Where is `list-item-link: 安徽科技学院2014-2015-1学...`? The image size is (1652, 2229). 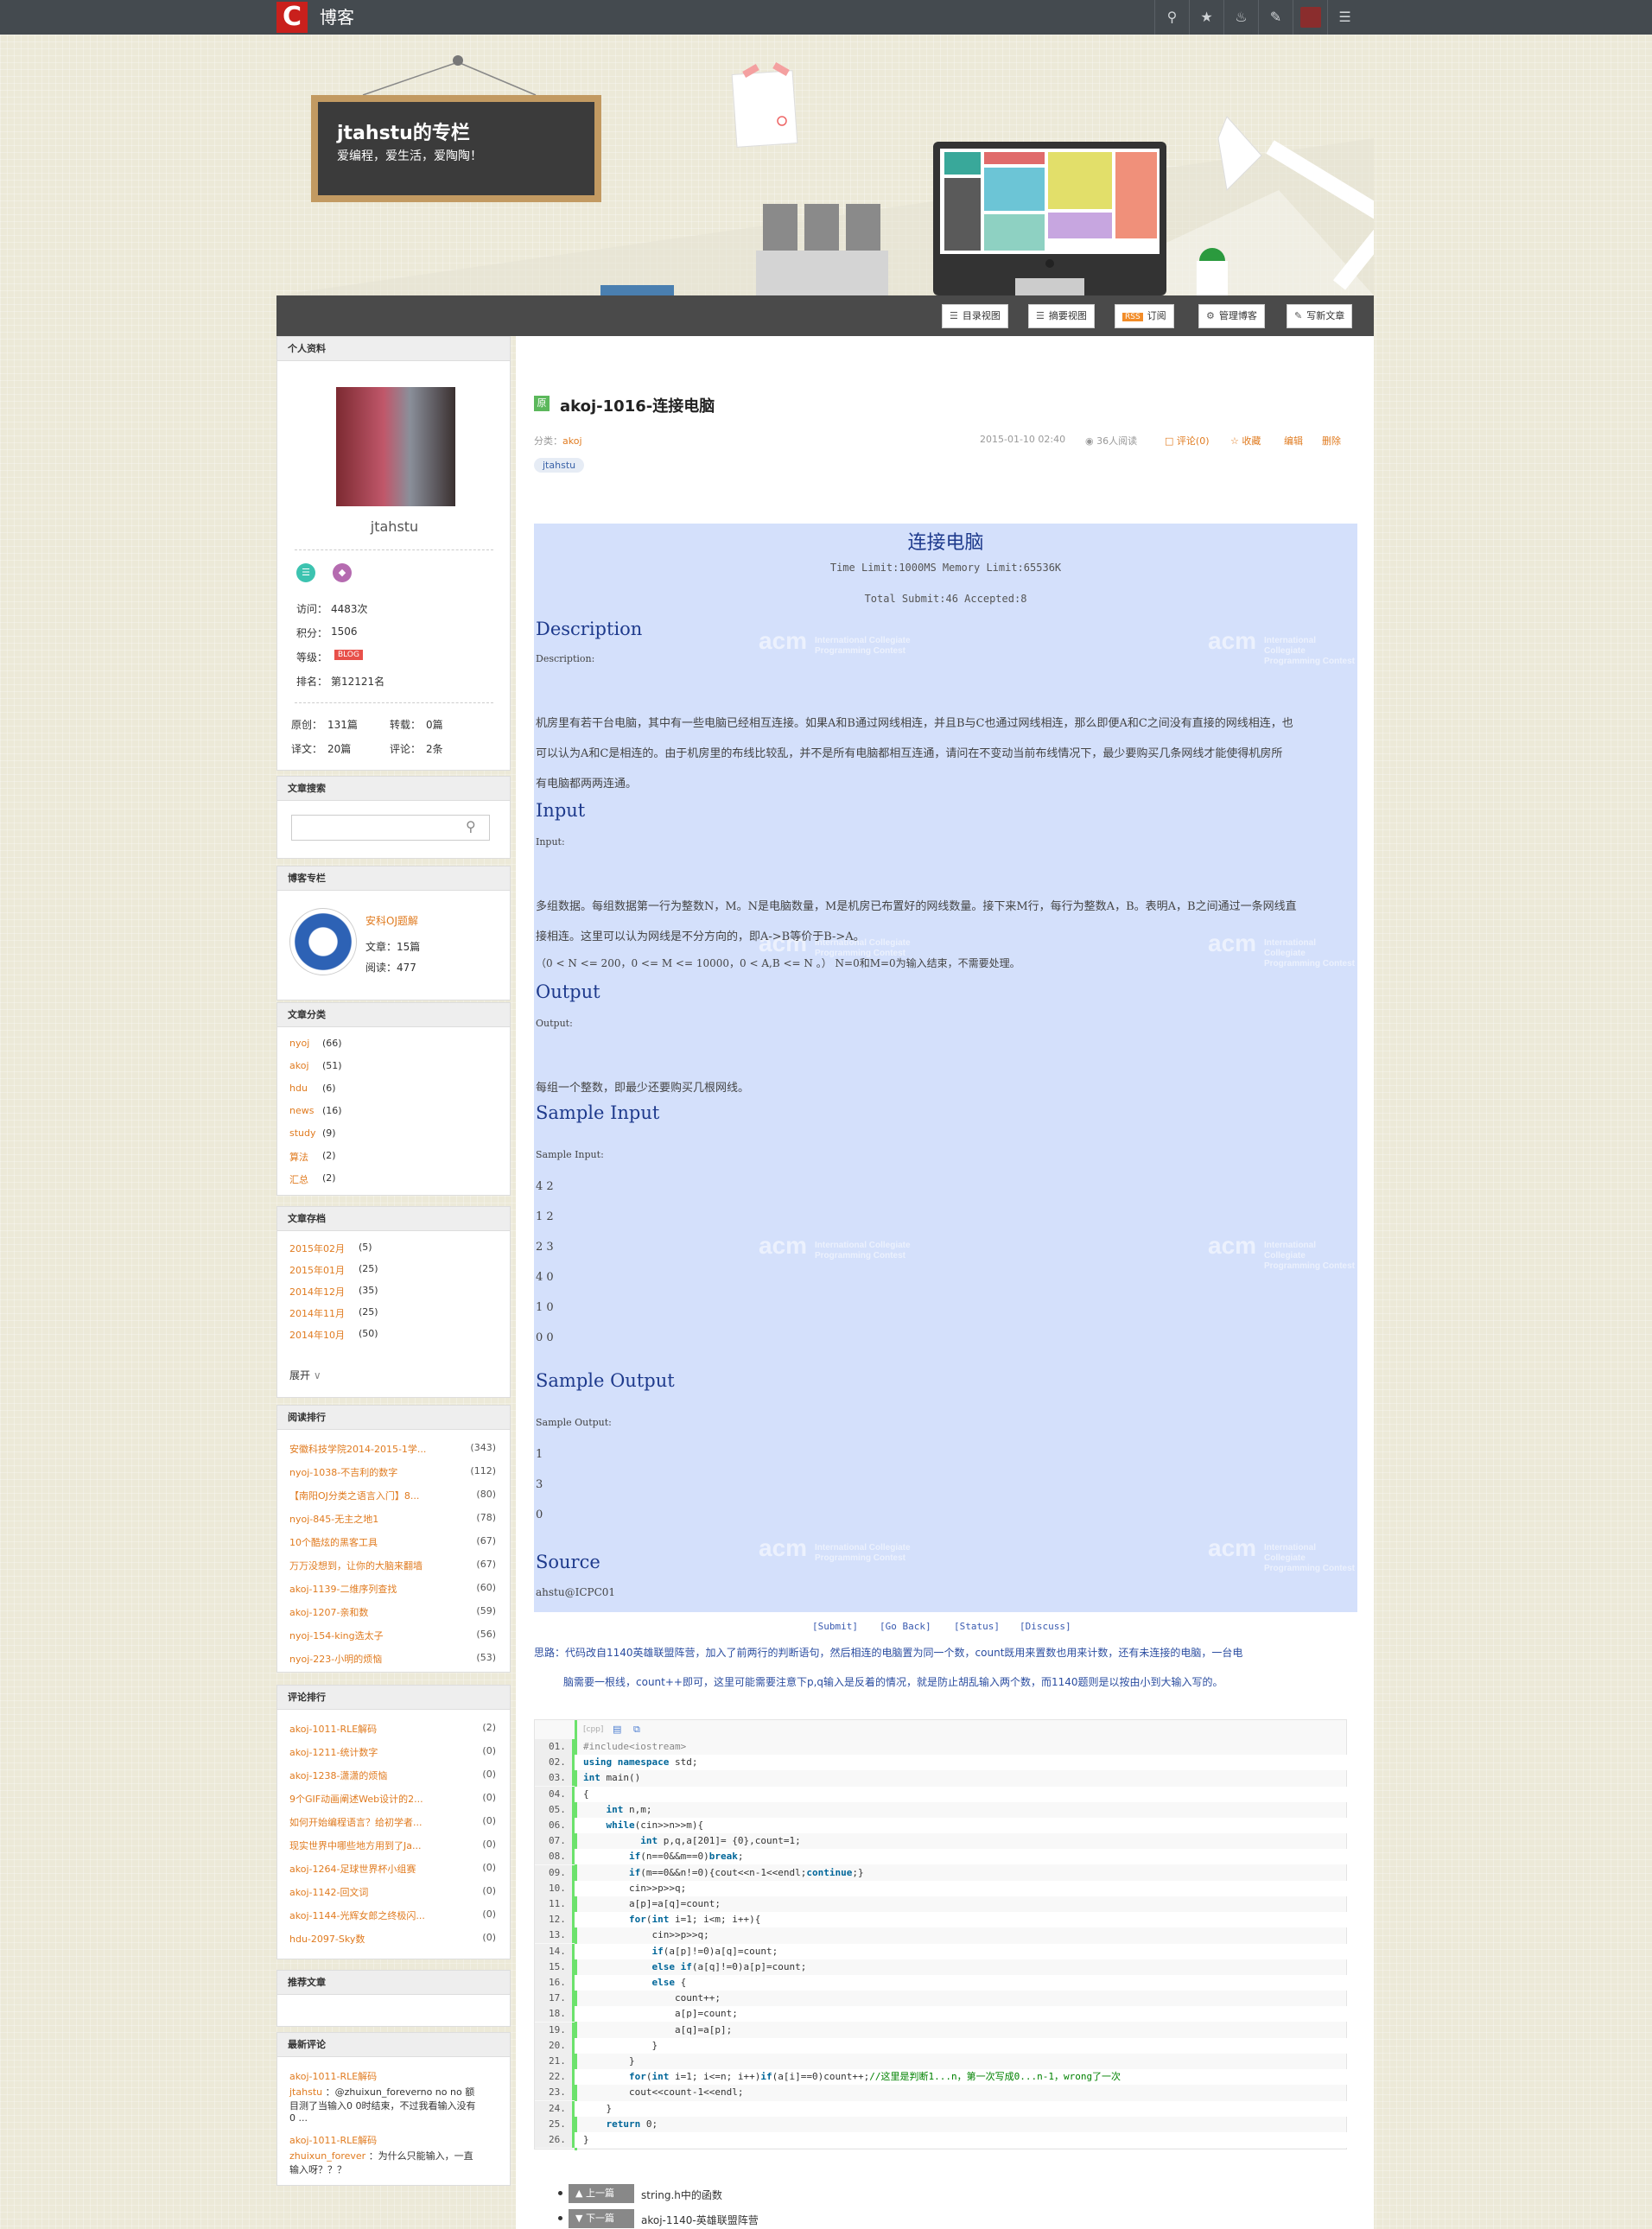
list-item-link: 安徽科技学院2014-2015-1学... is located at coordinates (357, 1449).